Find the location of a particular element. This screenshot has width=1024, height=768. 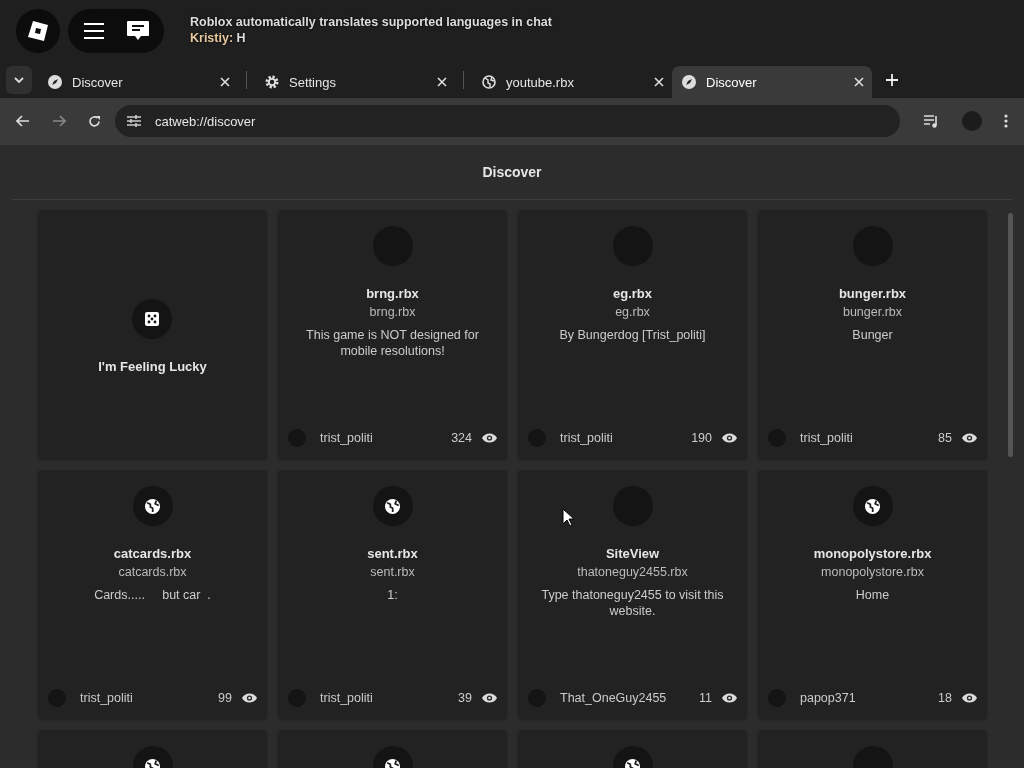

card-title: bunger.rbx is located at coordinates (872, 293).